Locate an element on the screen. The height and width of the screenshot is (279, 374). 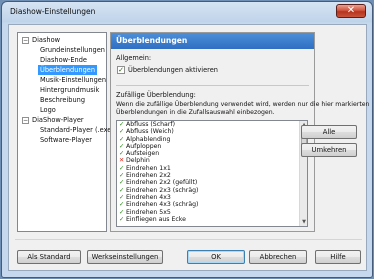
list-item-label: Eindrehen 2x3 (schräg) is located at coordinates (162, 190).